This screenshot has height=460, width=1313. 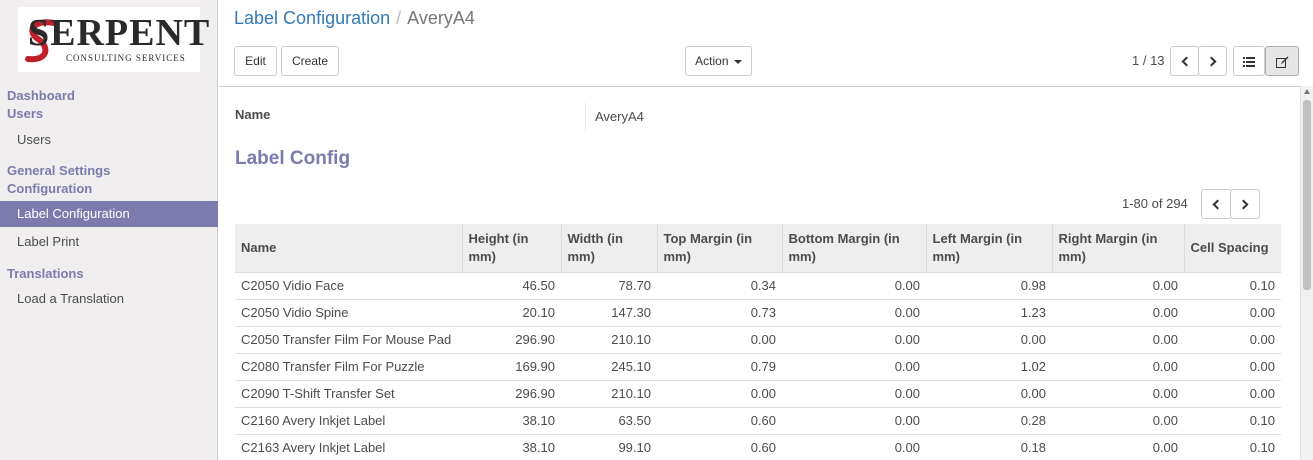 What do you see at coordinates (1148, 60) in the screenshot?
I see `record-pager-value: 1 / 13` at bounding box center [1148, 60].